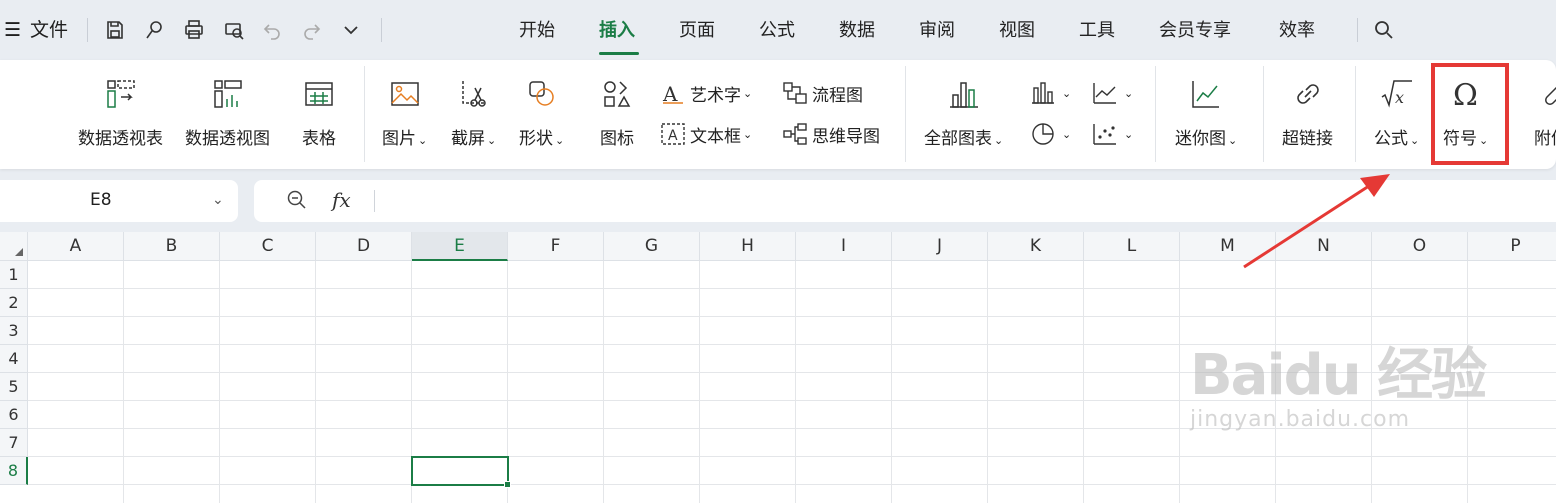 The image size is (1556, 503). Describe the element at coordinates (748, 246) in the screenshot. I see `column-header-h: H` at that location.